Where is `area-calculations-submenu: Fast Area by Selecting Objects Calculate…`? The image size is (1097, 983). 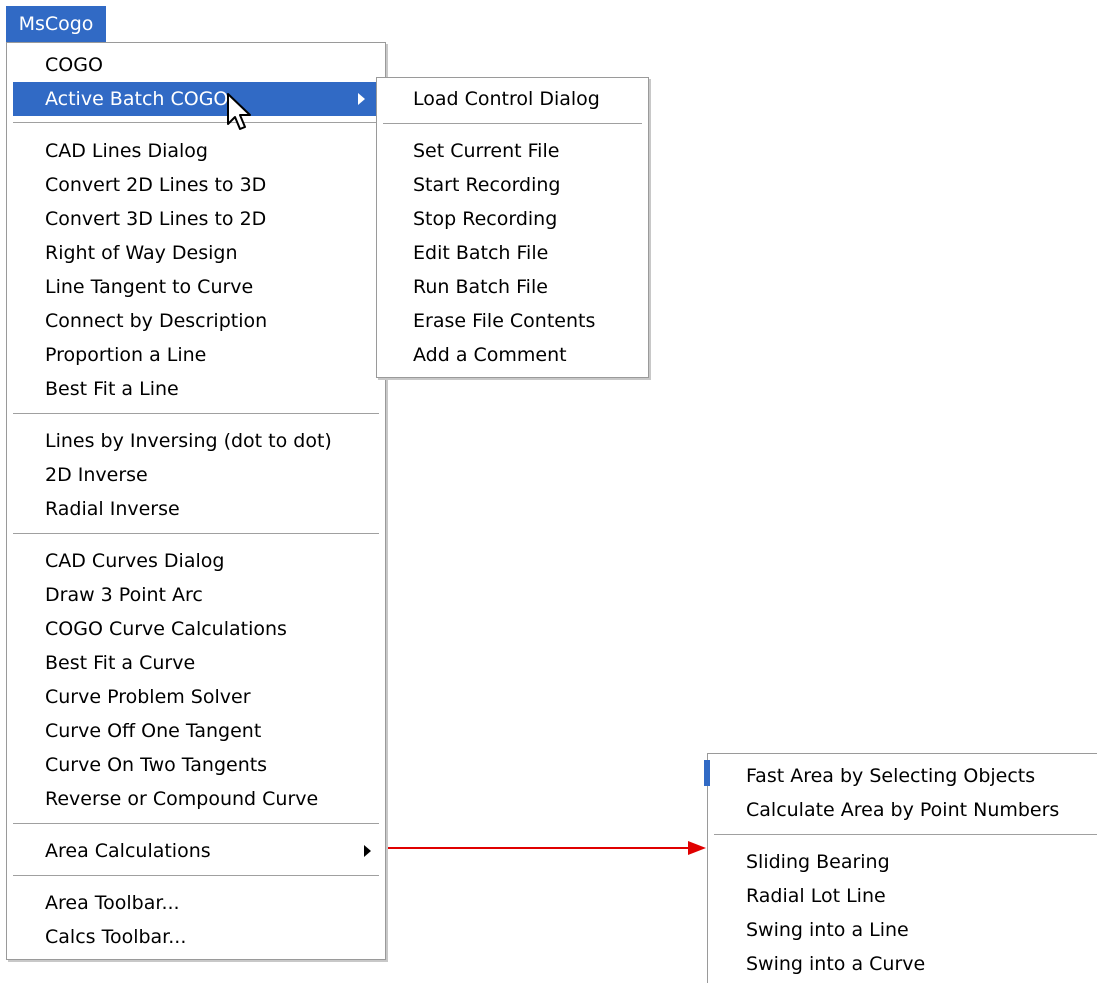
area-calculations-submenu: Fast Area by Selecting Objects Calculate… is located at coordinates (900, 868).